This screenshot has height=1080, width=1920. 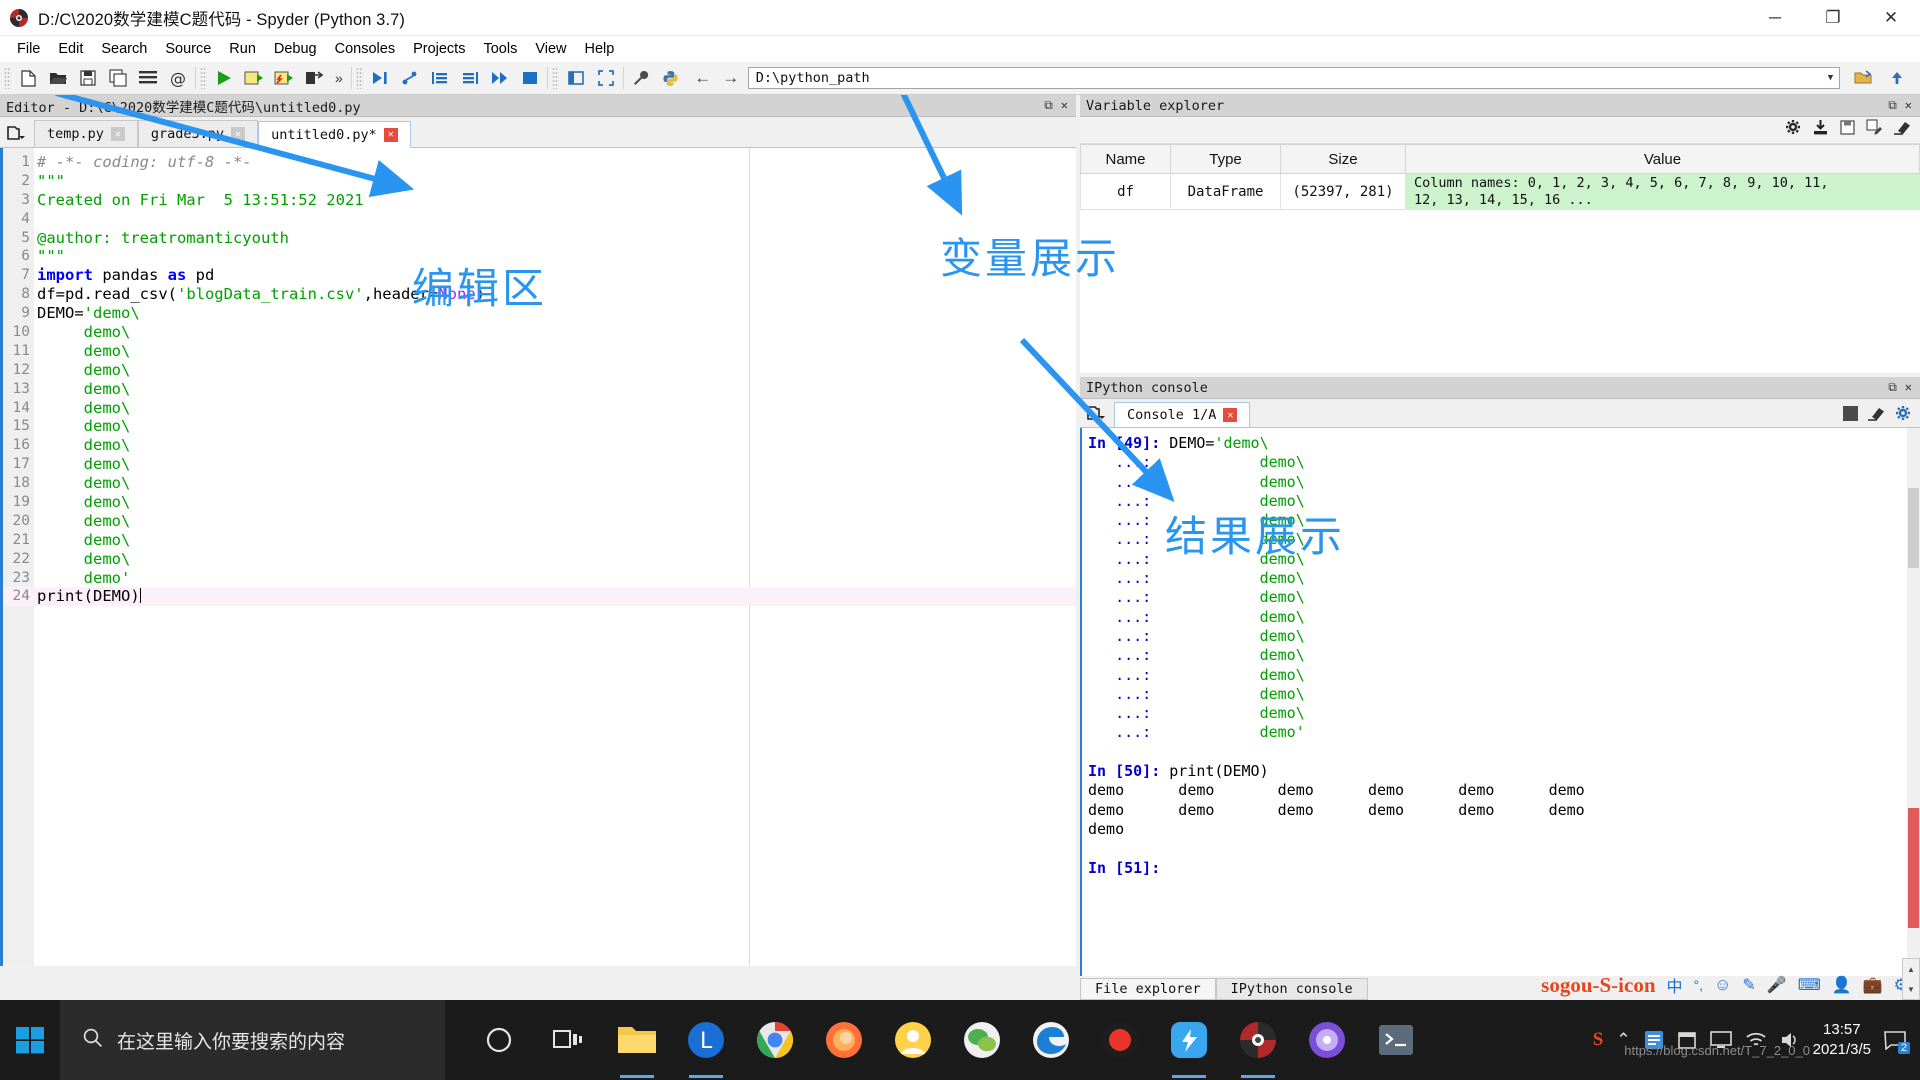 I want to click on minimize-button: ─, so click(x=1775, y=18).